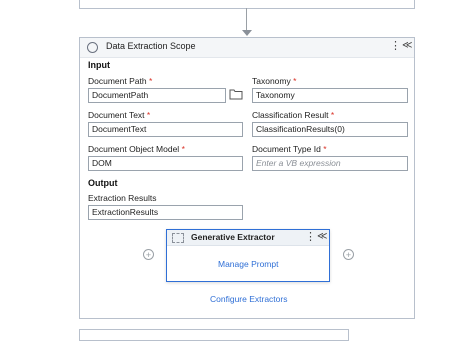 The image size is (474, 341). Describe the element at coordinates (103, 183) in the screenshot. I see `output-section-label: Output` at that location.